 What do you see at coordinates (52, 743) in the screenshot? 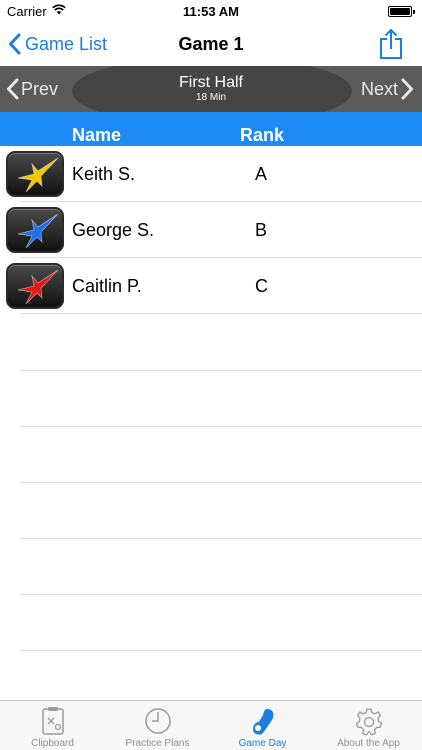
I see `tab-label: Clipboard` at bounding box center [52, 743].